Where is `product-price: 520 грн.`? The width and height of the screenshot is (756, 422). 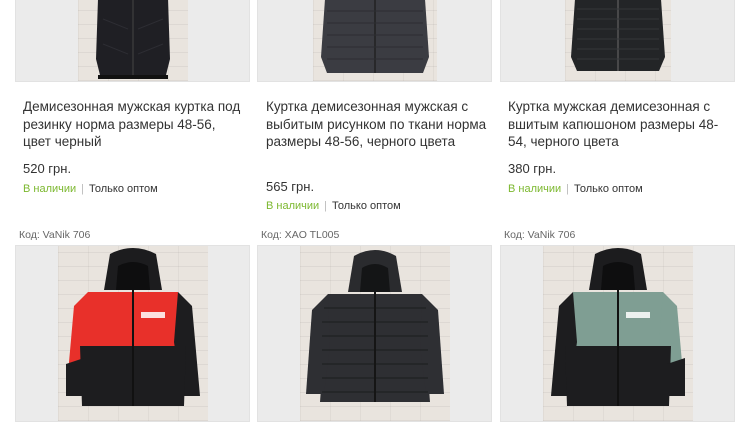
product-price: 520 грн. is located at coordinates (47, 168).